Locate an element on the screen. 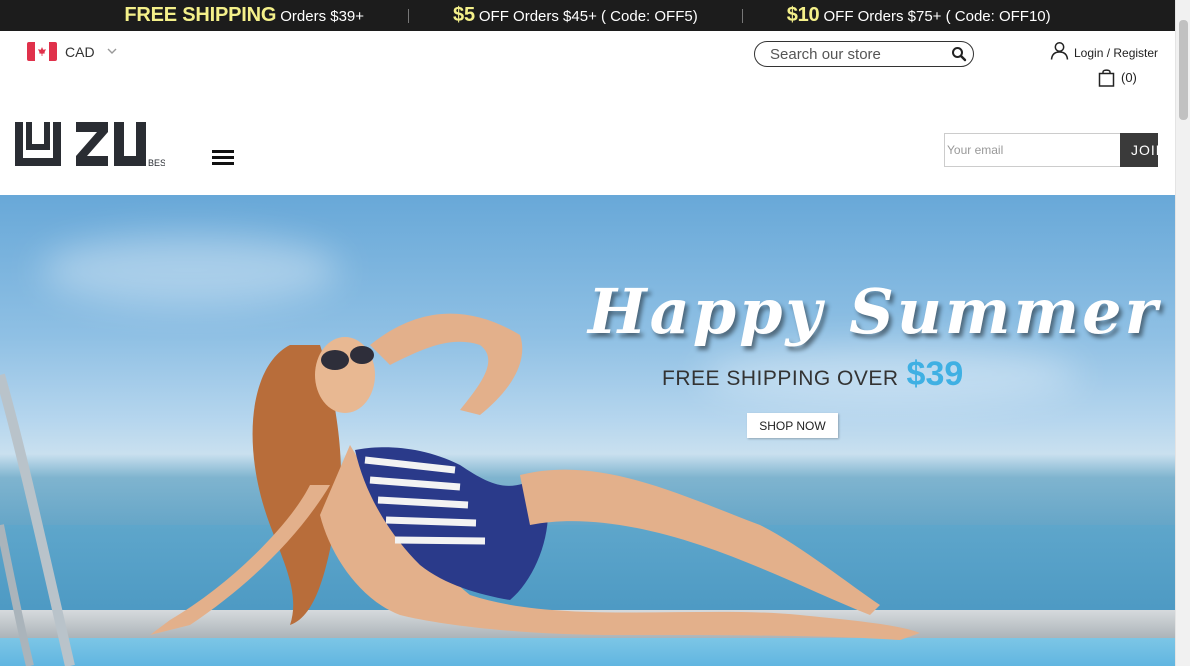 Image resolution: width=1190 pixels, height=666 pixels. currency-code: CAD is located at coordinates (80, 51).